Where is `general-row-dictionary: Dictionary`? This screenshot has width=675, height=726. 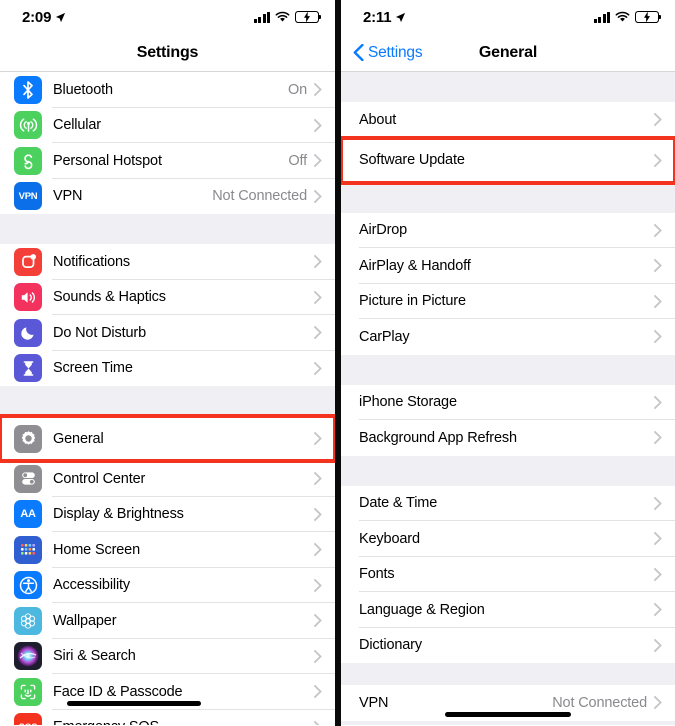
general-row-dictionary: Dictionary is located at coordinates (508, 645).